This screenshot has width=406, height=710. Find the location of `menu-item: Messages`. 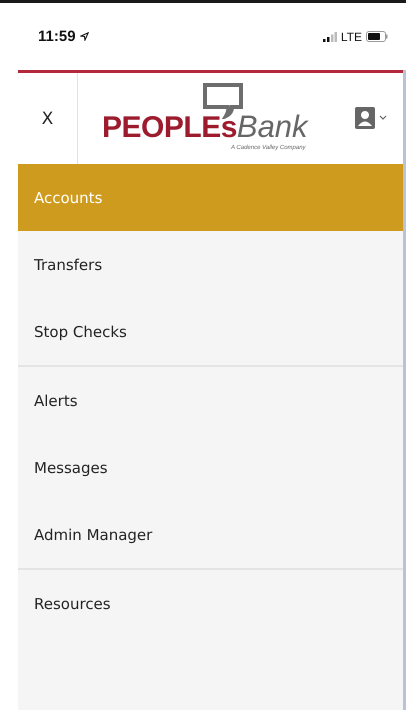

menu-item: Messages is located at coordinates (210, 467).